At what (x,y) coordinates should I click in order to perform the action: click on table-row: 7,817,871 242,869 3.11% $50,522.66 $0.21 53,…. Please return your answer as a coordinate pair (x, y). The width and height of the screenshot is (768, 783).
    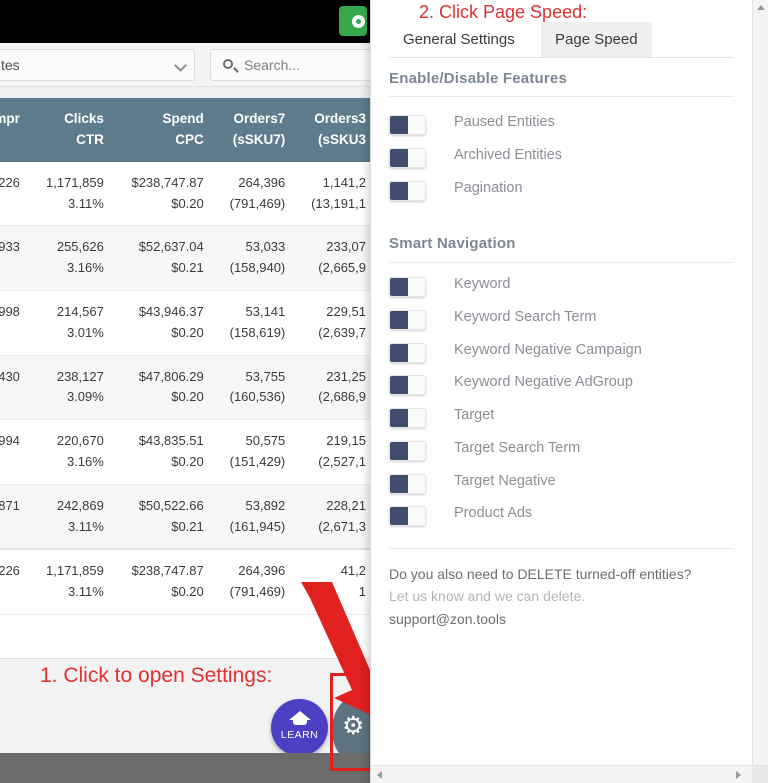
    Looking at the image, I should click on (187, 517).